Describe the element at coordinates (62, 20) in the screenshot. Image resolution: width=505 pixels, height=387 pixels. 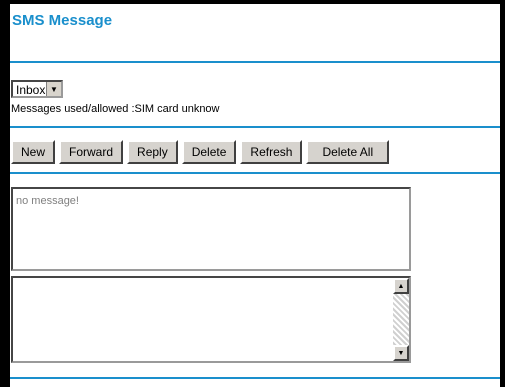
I see `page-title: SMS Message` at that location.